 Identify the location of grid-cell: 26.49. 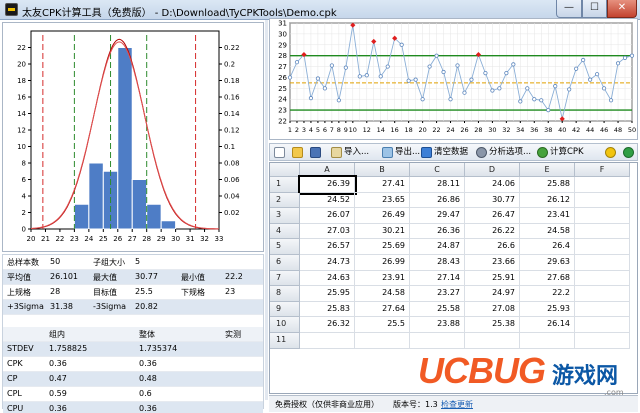
(382, 216).